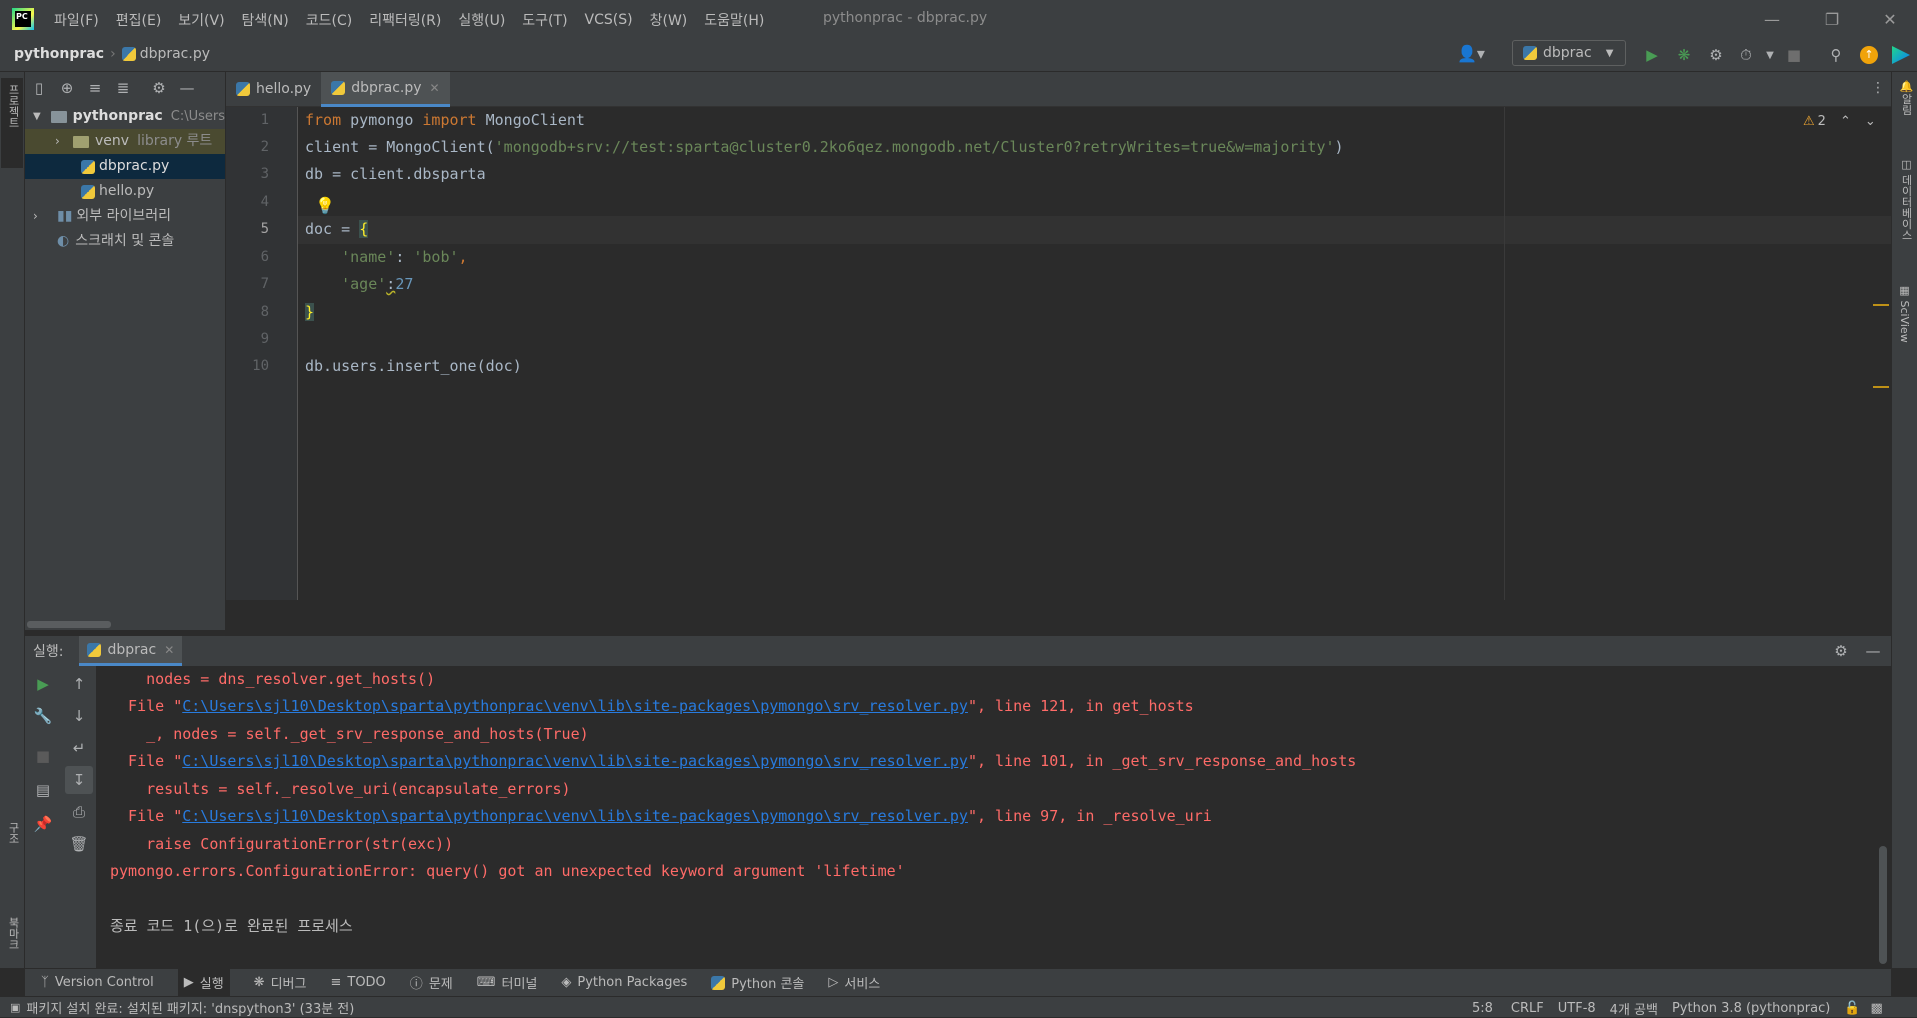 This screenshot has width=1917, height=1018. Describe the element at coordinates (544, 20) in the screenshot. I see `menu-tools: 도구(T)` at that location.